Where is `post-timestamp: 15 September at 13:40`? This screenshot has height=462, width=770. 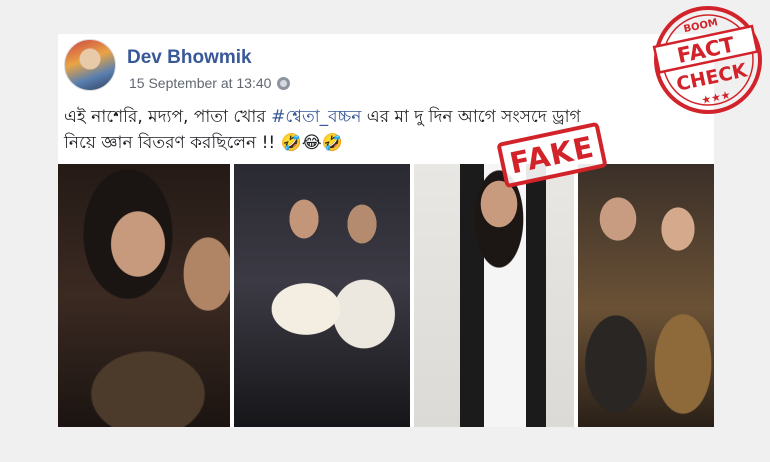
post-timestamp: 15 September at 13:40 is located at coordinates (200, 83).